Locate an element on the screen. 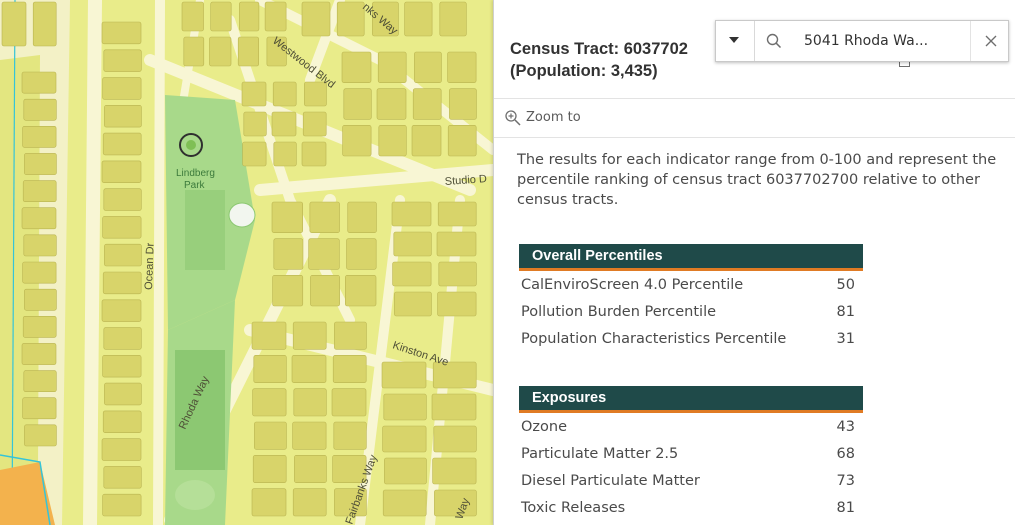 The image size is (1015, 525). street-label-ocean: Ocean Dr is located at coordinates (150, 266).